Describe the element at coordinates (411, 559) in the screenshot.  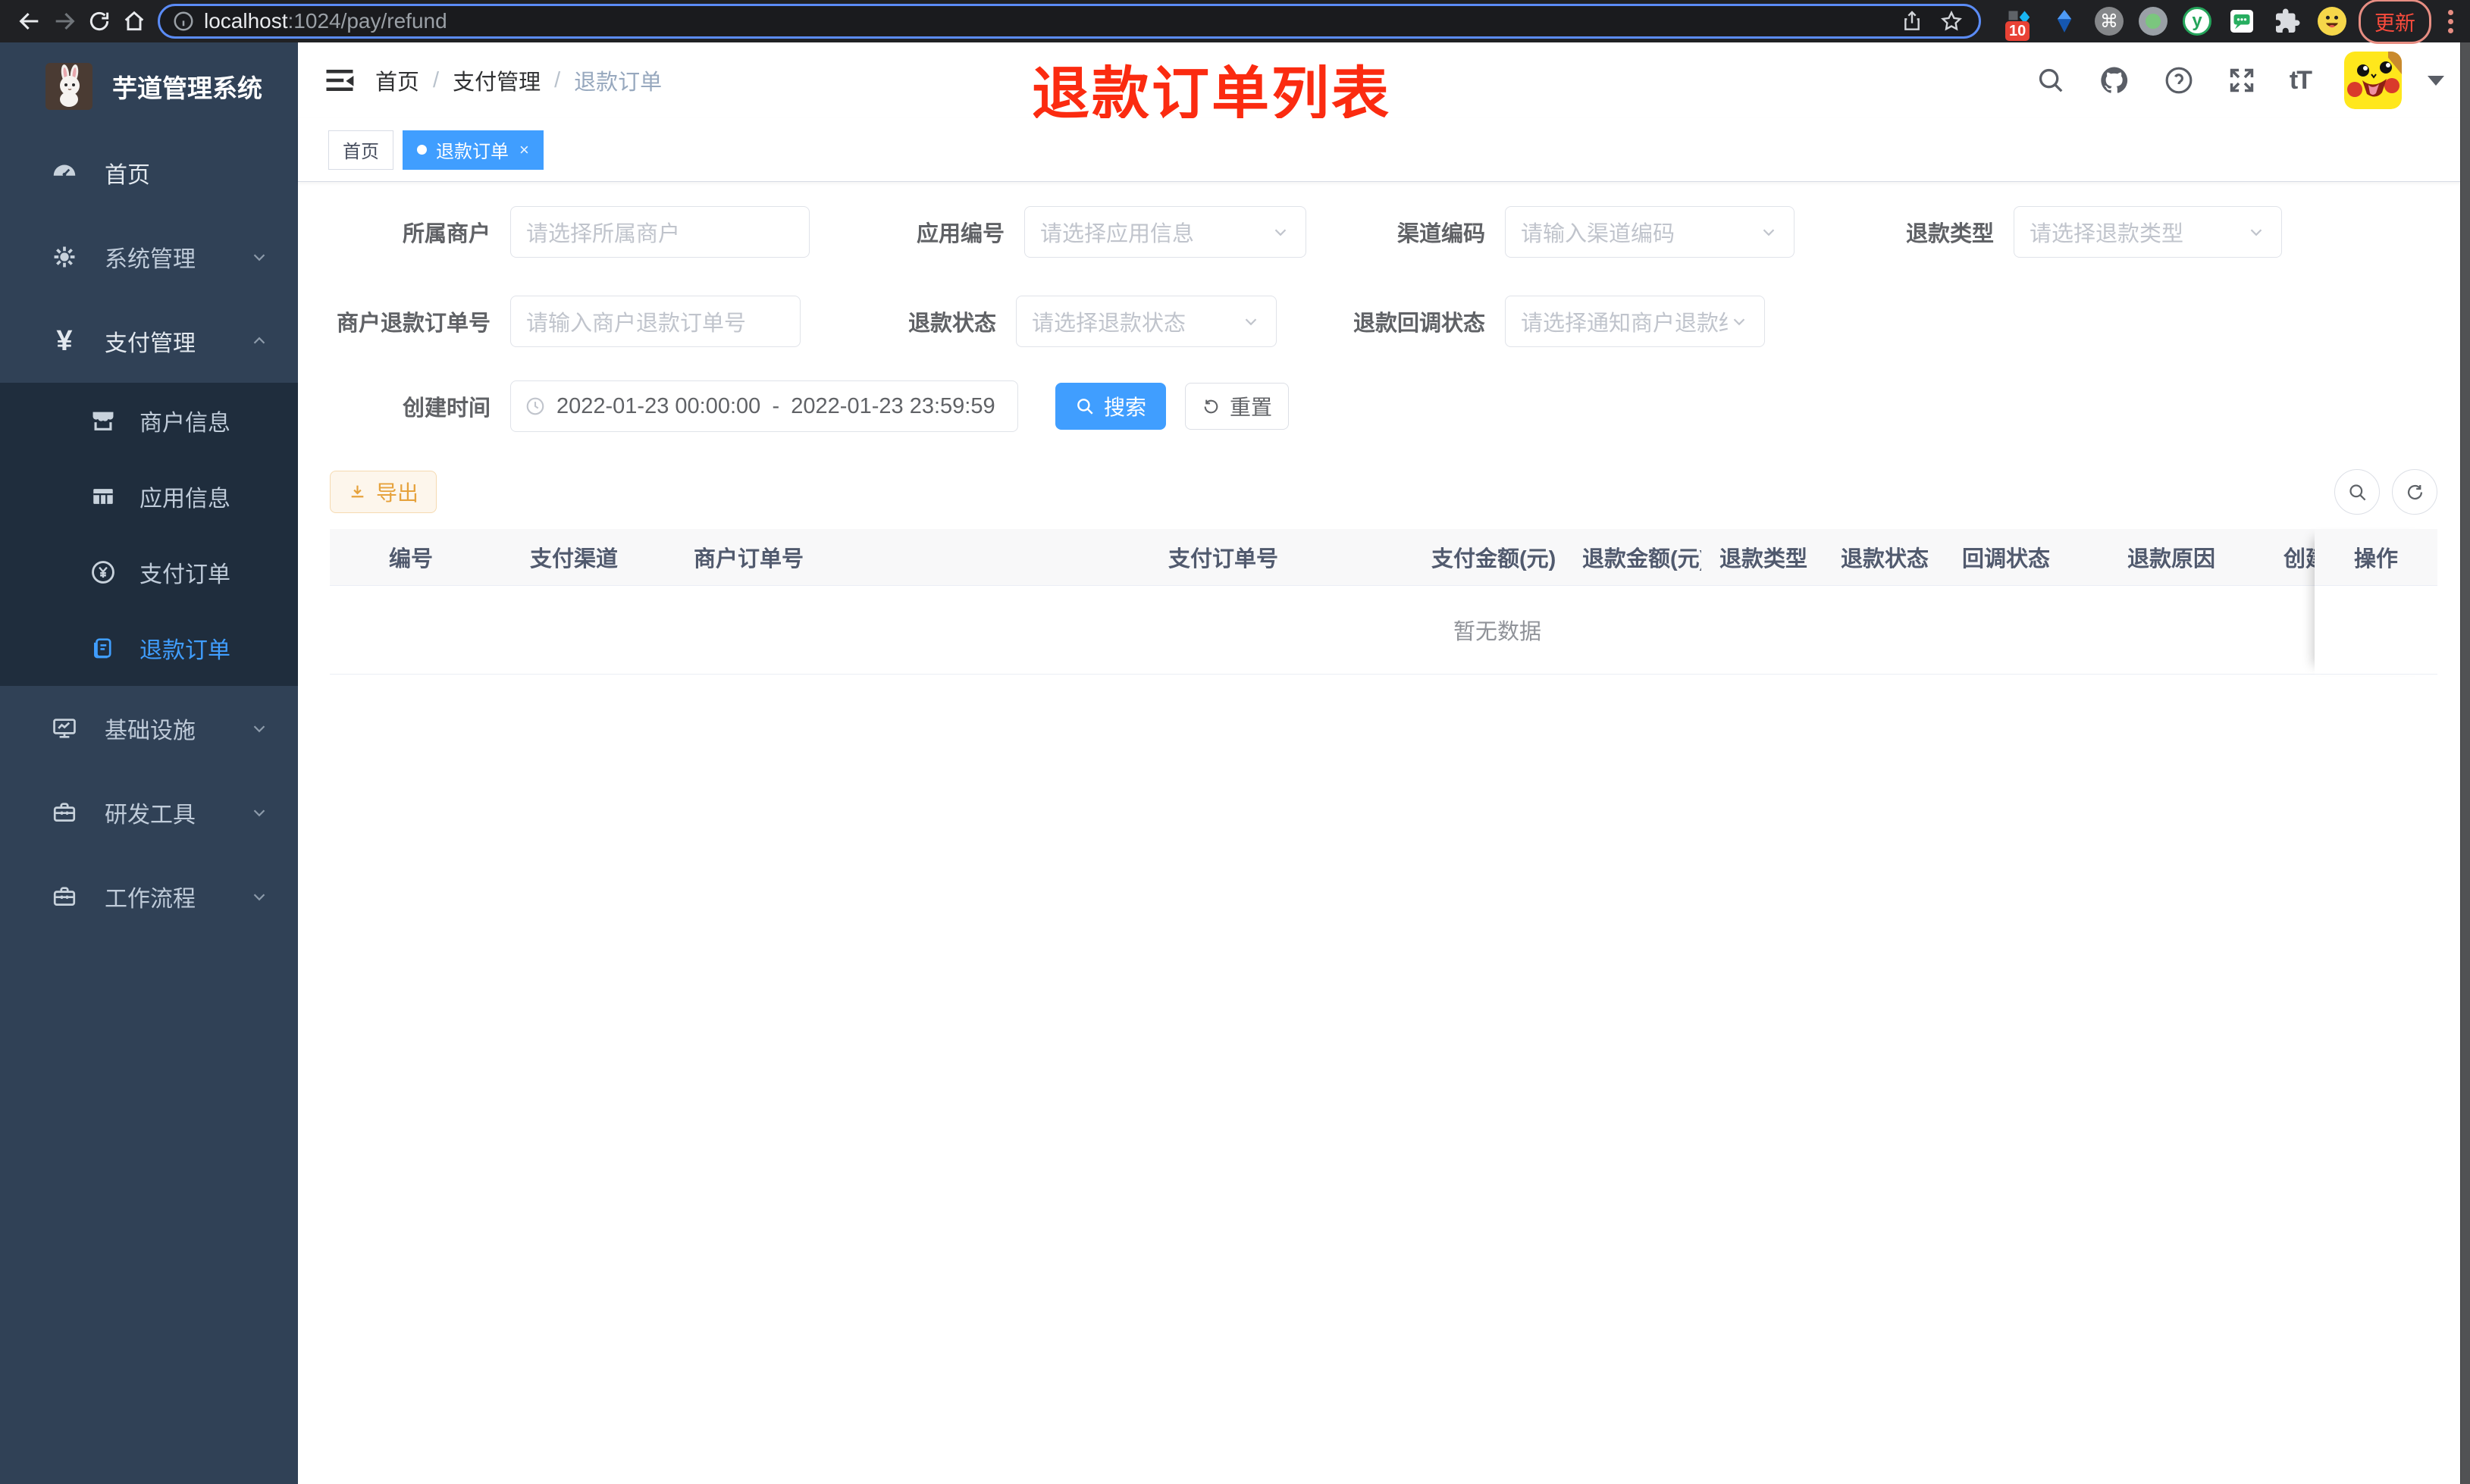
I see `column-header: 编号` at that location.